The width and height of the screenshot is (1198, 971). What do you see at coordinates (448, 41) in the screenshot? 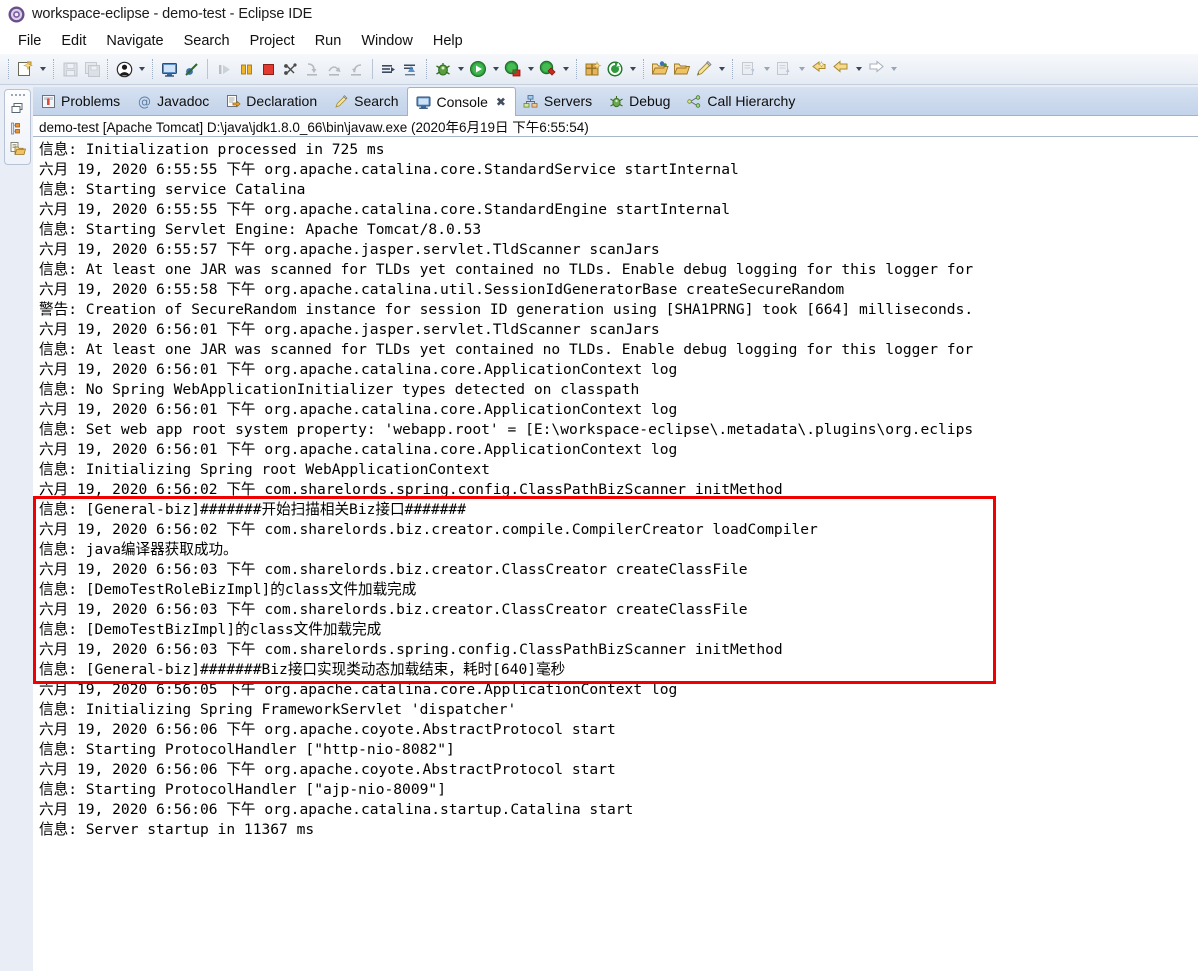
I see `menu-item-help: Help` at bounding box center [448, 41].